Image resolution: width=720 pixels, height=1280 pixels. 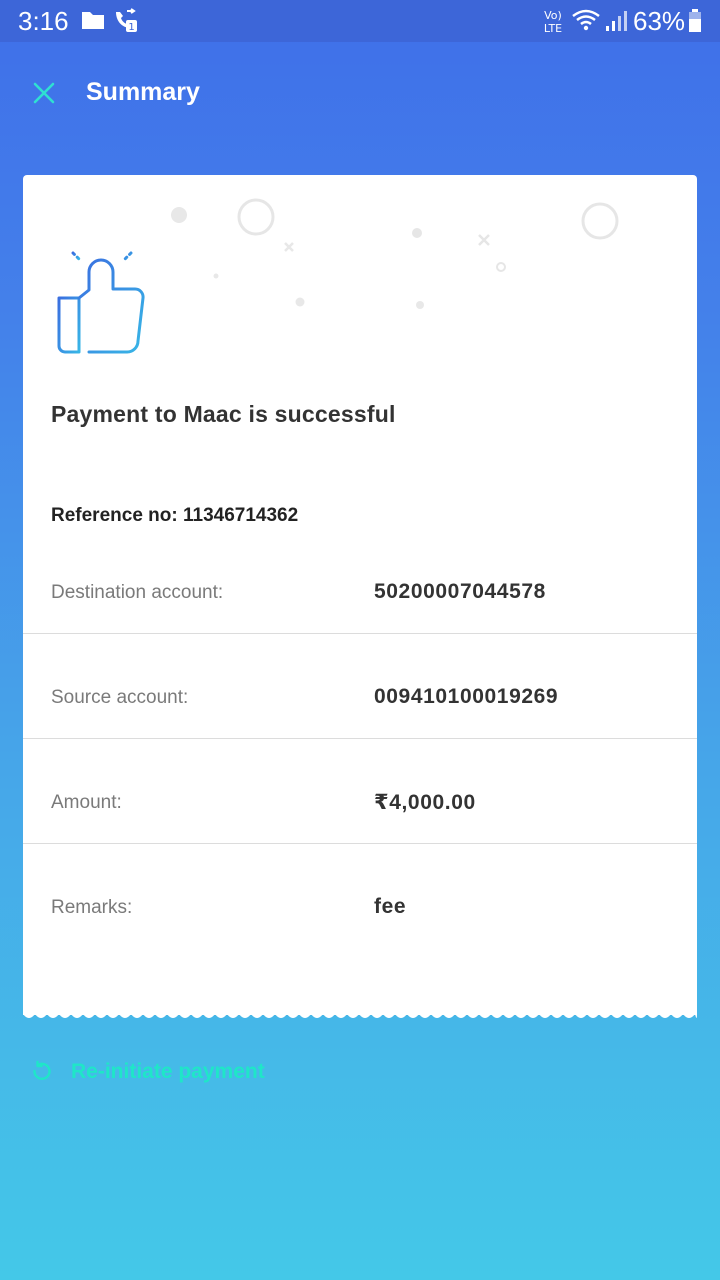 I want to click on status-time: 3:16, so click(x=43, y=21).